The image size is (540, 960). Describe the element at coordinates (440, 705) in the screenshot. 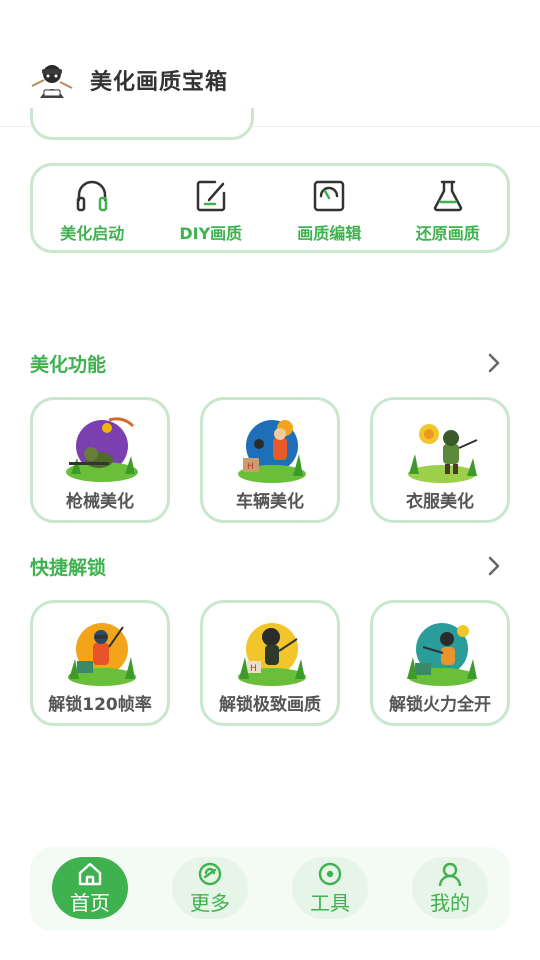

I see `unlock-full-firepower-label: 解锁火力全开` at that location.